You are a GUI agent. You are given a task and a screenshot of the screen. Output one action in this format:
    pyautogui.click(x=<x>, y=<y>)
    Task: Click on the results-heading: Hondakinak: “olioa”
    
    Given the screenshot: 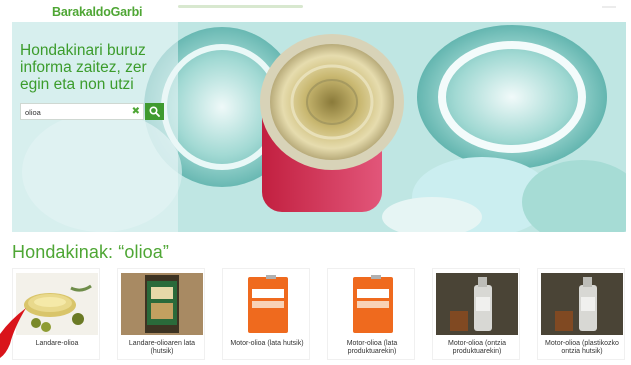 What is the action you would take?
    pyautogui.click(x=90, y=252)
    